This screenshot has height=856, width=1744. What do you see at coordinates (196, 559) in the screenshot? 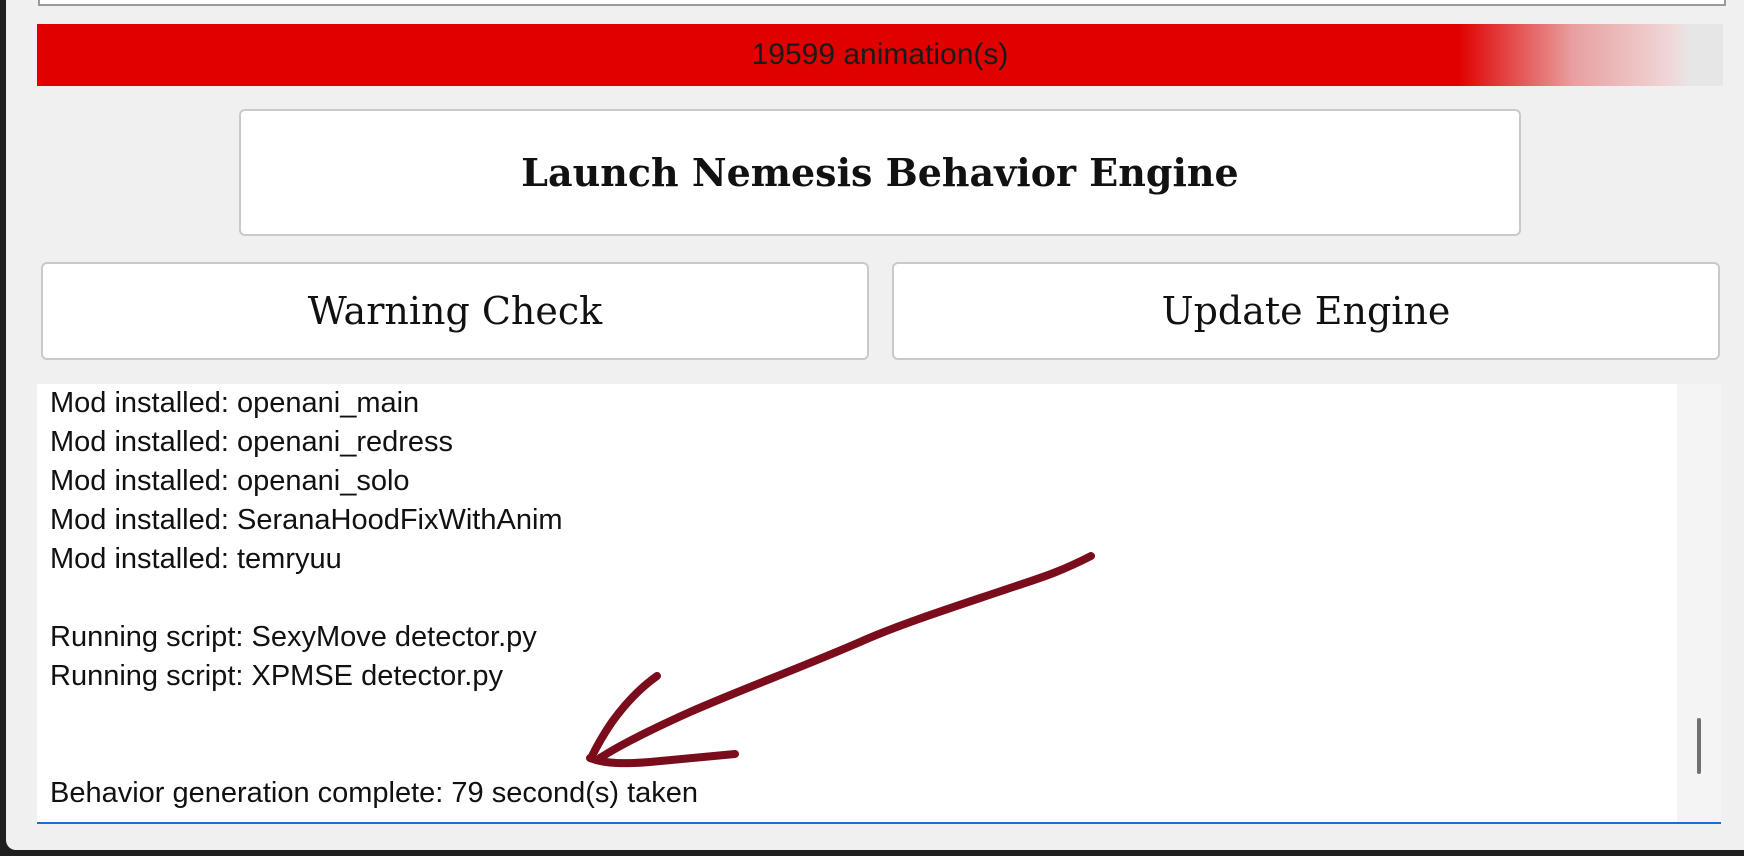
I see `log-line: Mod installed: temryuu` at bounding box center [196, 559].